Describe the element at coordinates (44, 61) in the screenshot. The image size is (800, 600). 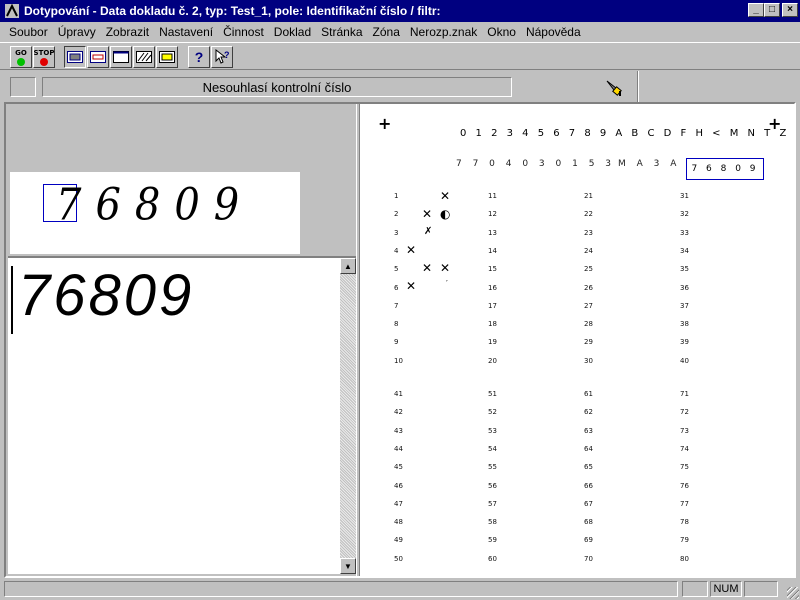
I see `stop-dot-icon` at that location.